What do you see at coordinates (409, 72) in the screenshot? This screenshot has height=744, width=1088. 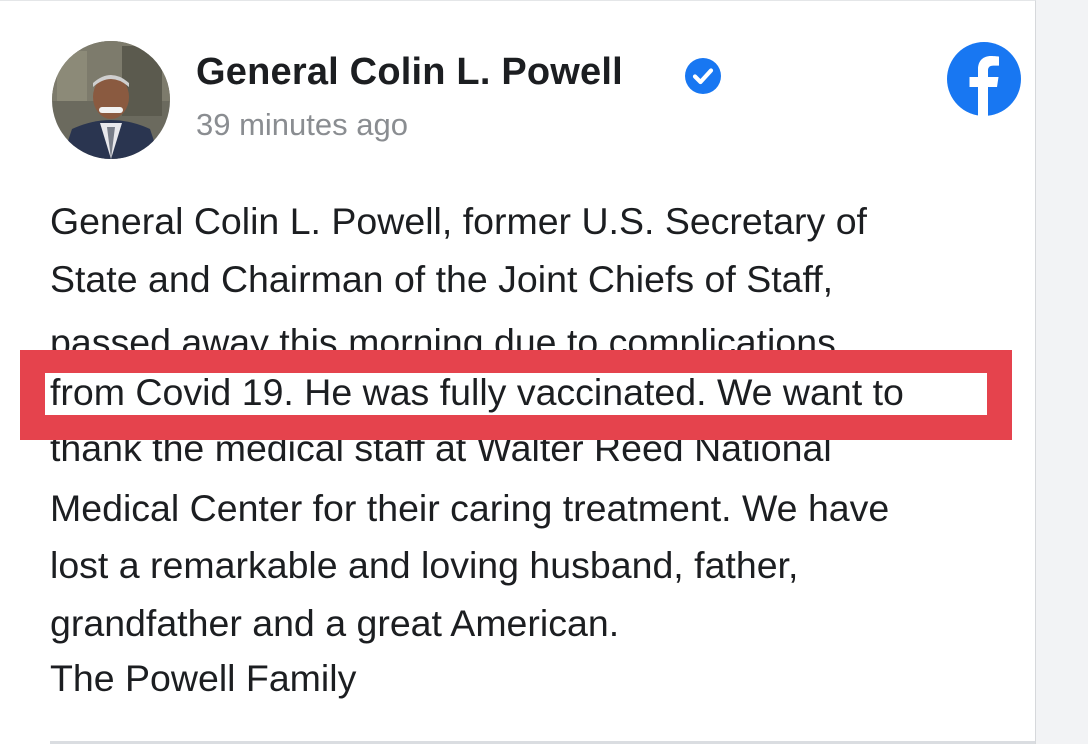 I see `author-name: General Colin L. Powell` at bounding box center [409, 72].